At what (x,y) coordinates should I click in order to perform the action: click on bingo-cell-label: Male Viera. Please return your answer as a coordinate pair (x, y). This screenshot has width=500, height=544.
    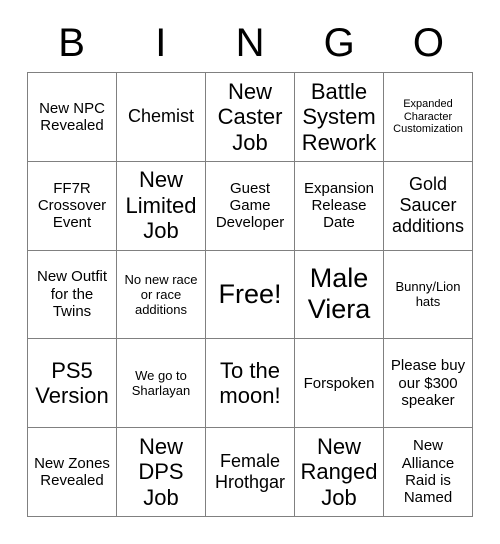
    Looking at the image, I should click on (339, 294).